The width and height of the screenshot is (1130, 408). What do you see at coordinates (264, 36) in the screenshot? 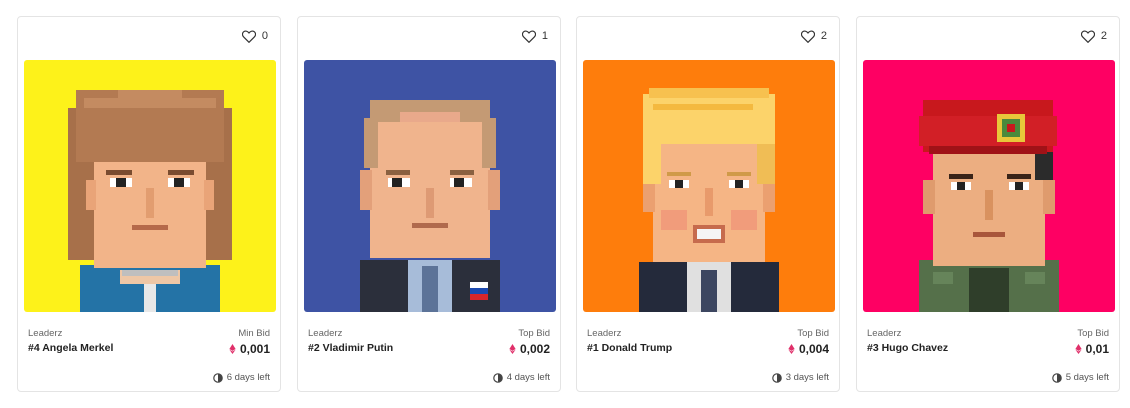
I see `like-count: 0` at bounding box center [264, 36].